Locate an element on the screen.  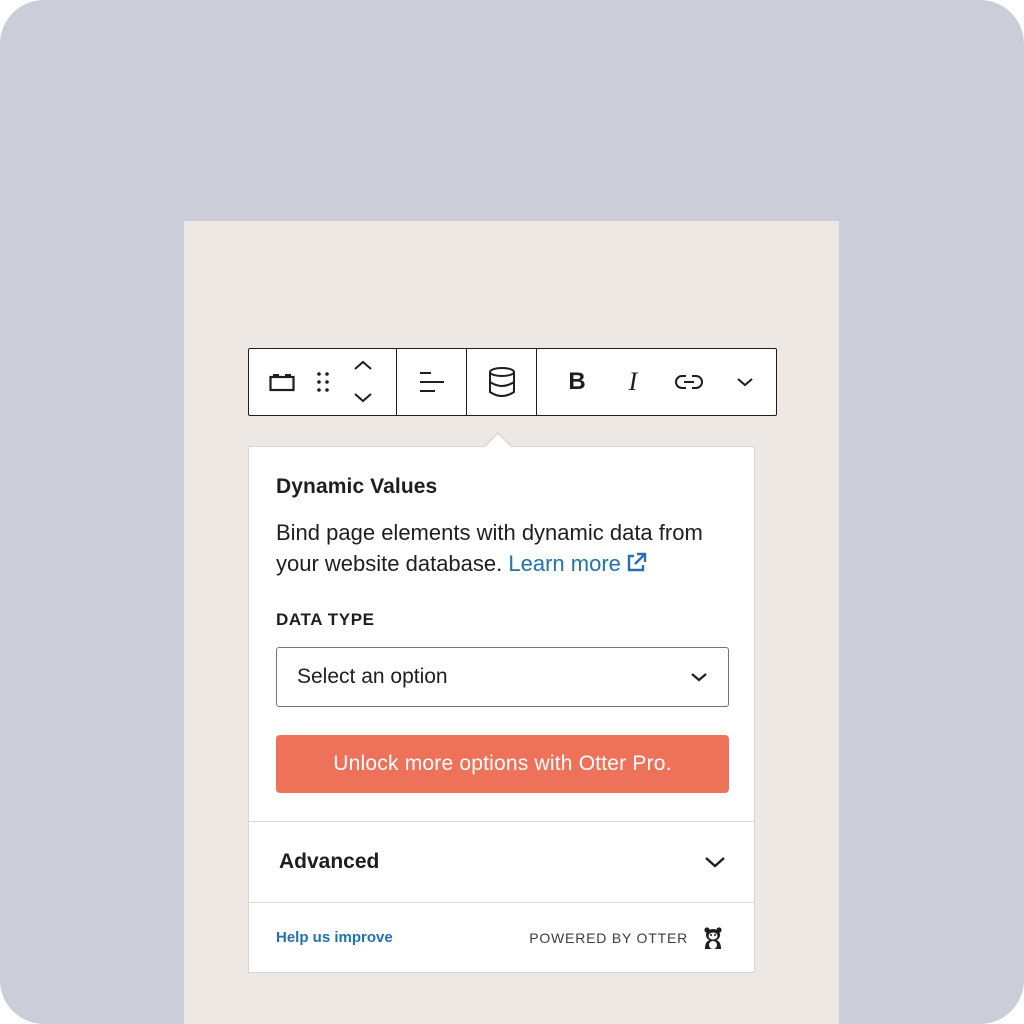
toolbar-group-block is located at coordinates (323, 382).